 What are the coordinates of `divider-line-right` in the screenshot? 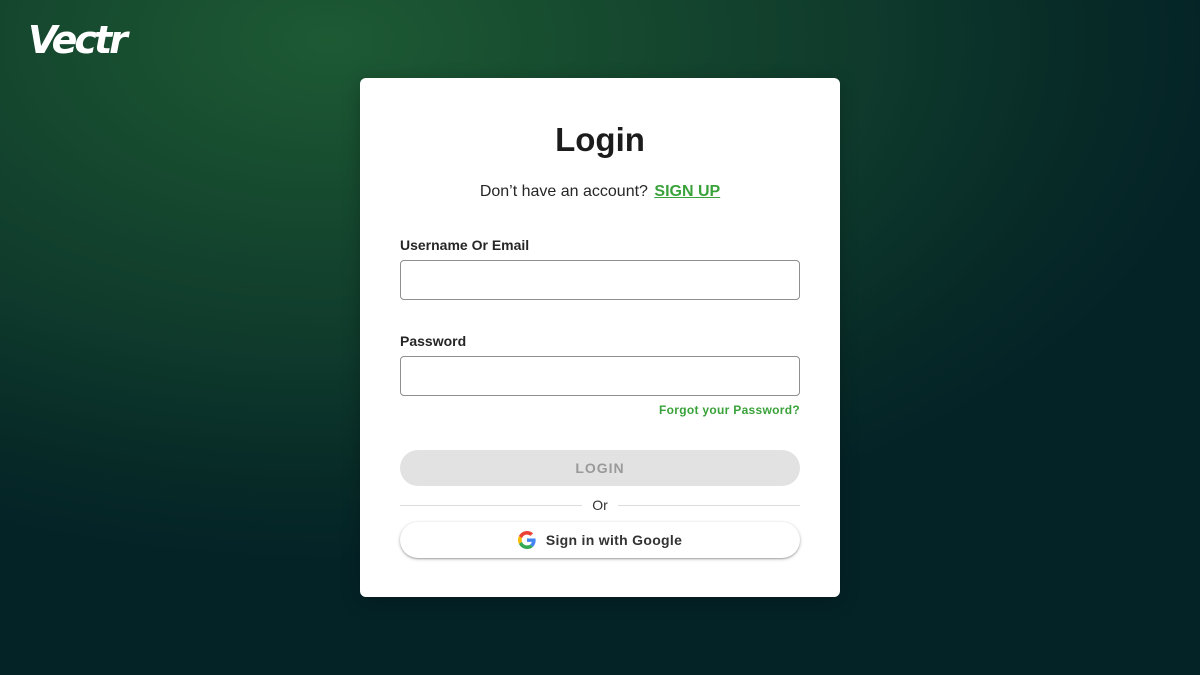 It's located at (708, 505).